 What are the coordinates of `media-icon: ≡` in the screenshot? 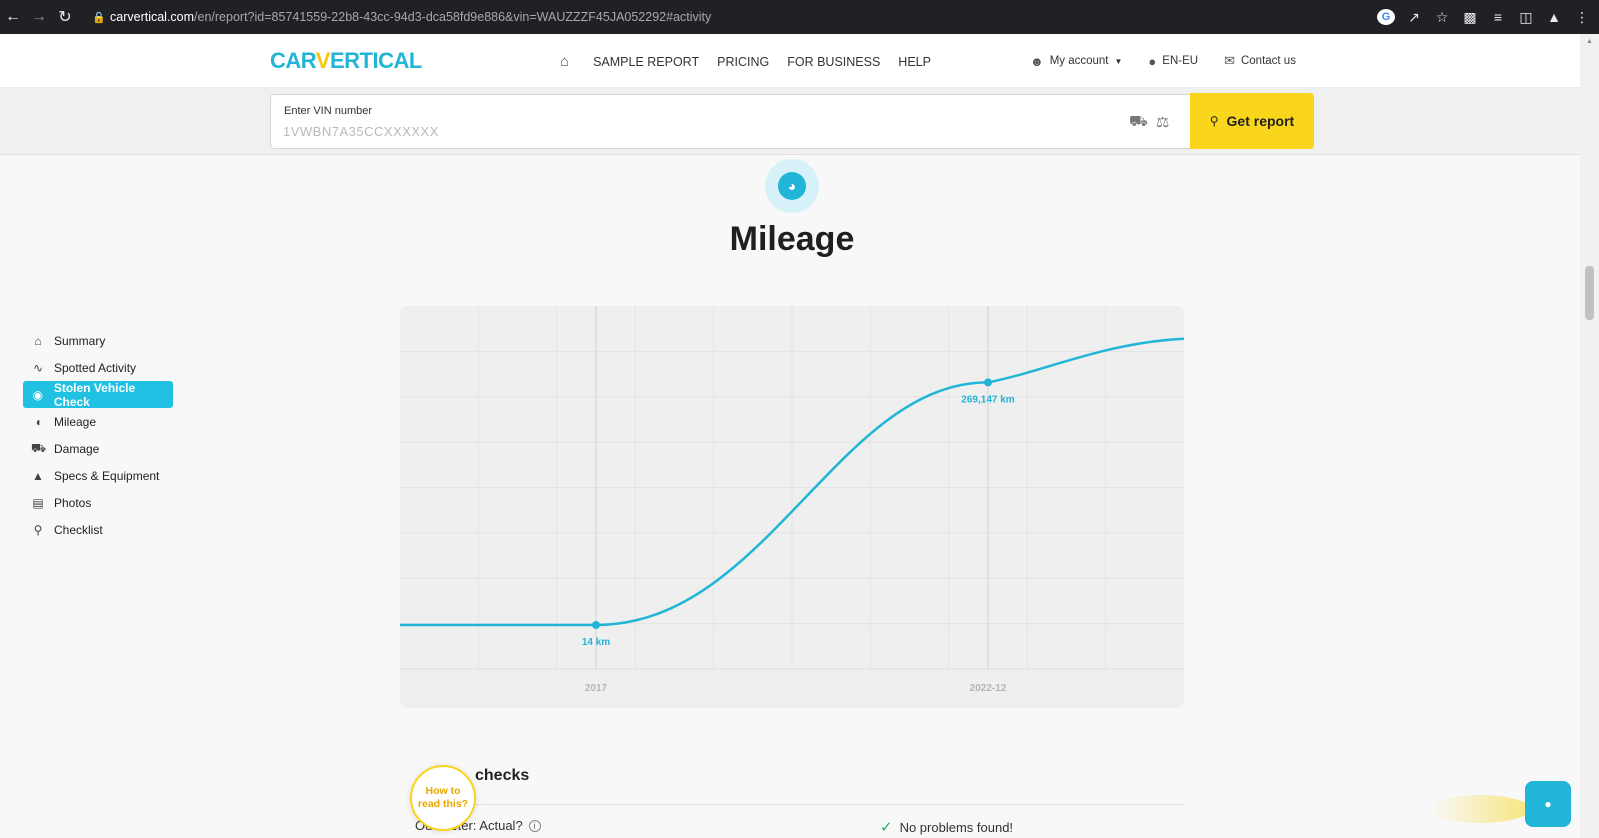 It's located at (1498, 17).